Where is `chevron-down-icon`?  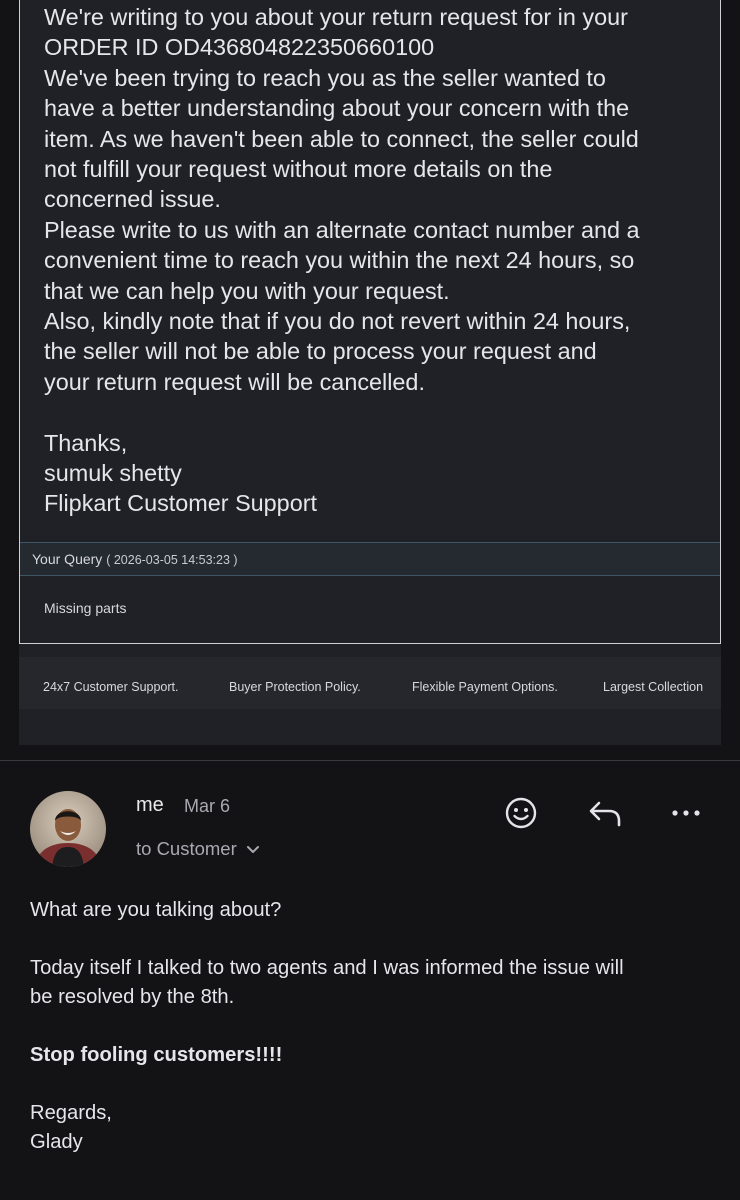 chevron-down-icon is located at coordinates (252, 849).